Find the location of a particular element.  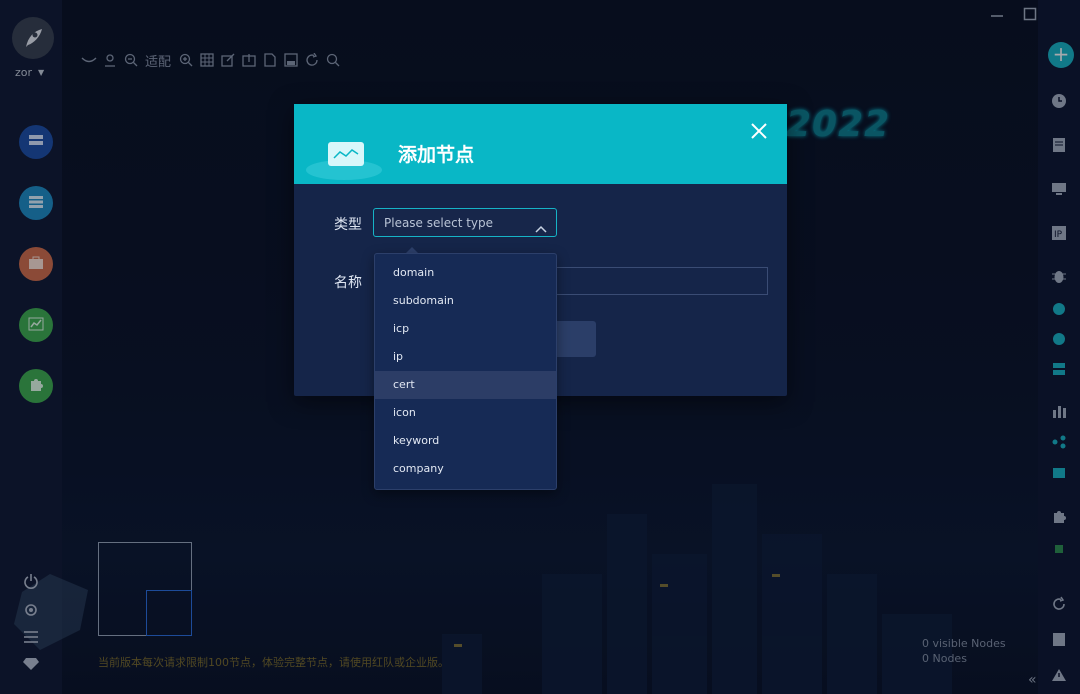

confirm-button is located at coordinates (576, 339).